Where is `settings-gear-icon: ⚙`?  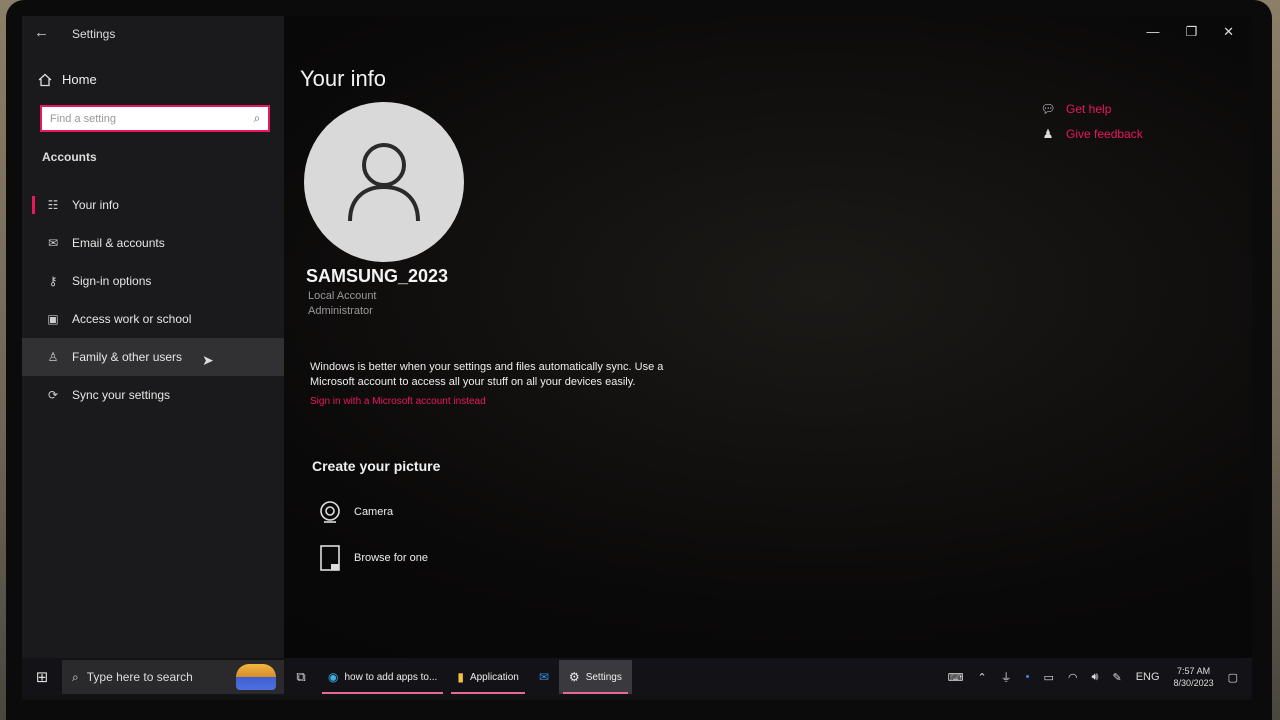 settings-gear-icon: ⚙ is located at coordinates (574, 677).